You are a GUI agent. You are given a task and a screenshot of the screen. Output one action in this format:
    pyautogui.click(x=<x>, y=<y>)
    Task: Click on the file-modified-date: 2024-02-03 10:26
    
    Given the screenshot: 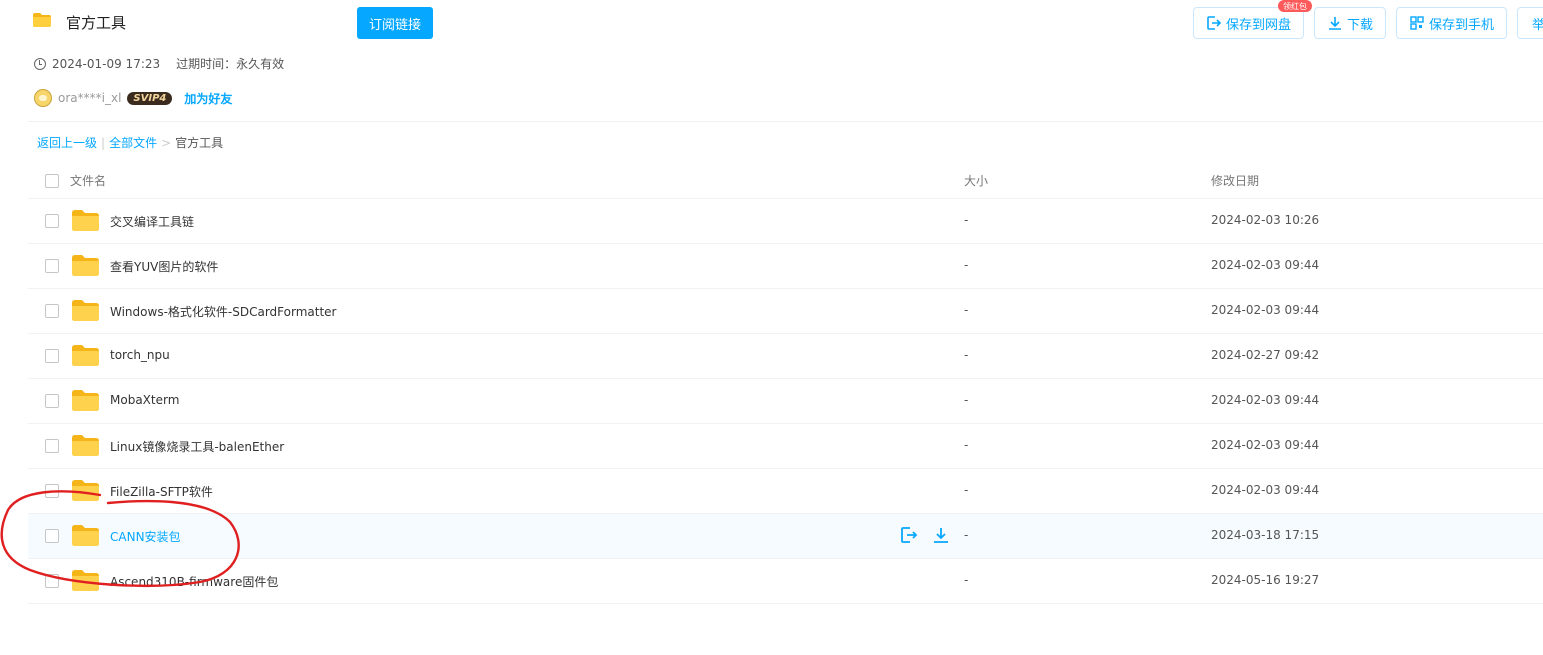 What is the action you would take?
    pyautogui.click(x=1265, y=220)
    